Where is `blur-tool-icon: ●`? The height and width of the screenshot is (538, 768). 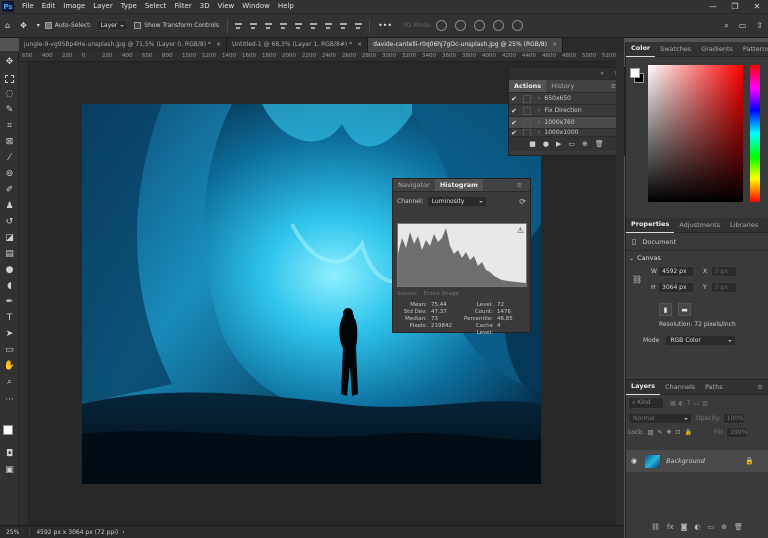
blur-tool-icon: ● is located at coordinates (9, 270).